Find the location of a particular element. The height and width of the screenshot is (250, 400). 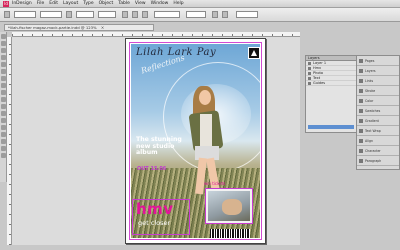

label-logo-icon is located at coordinates (254, 53).